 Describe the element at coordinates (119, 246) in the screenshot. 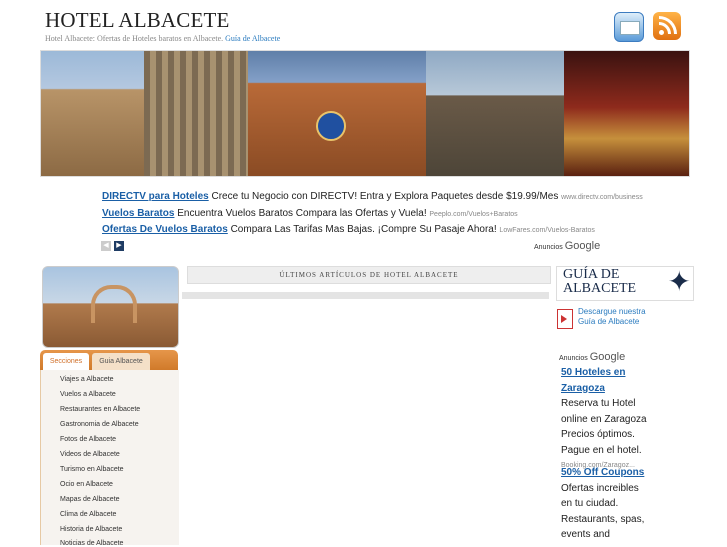

I see `next-arrow-icon: ▶` at that location.